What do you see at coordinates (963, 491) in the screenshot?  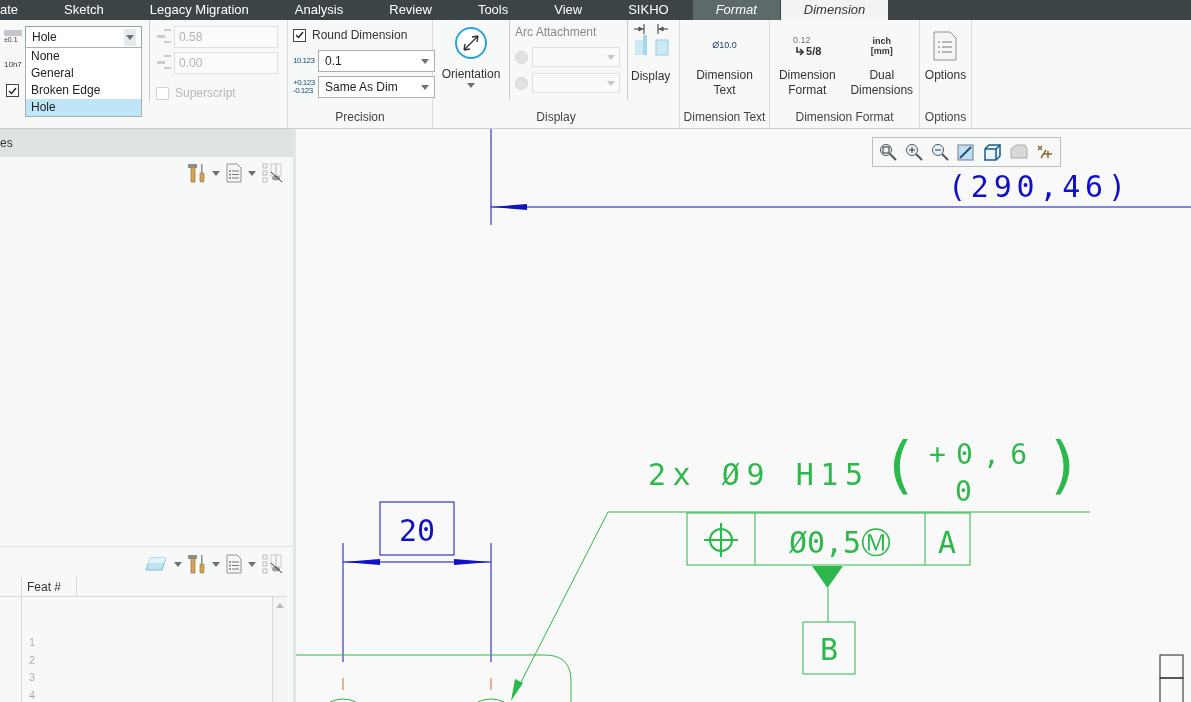 I see `lower-deviation: 0` at bounding box center [963, 491].